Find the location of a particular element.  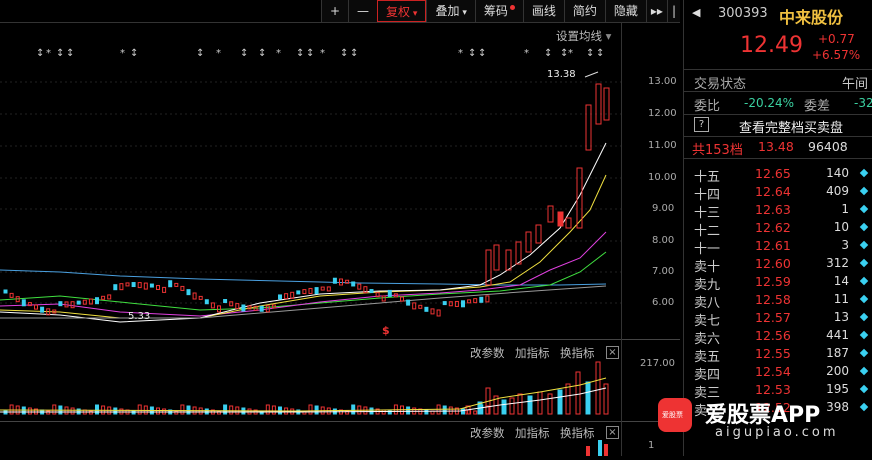

weicha-value: -32 is located at coordinates (863, 103).